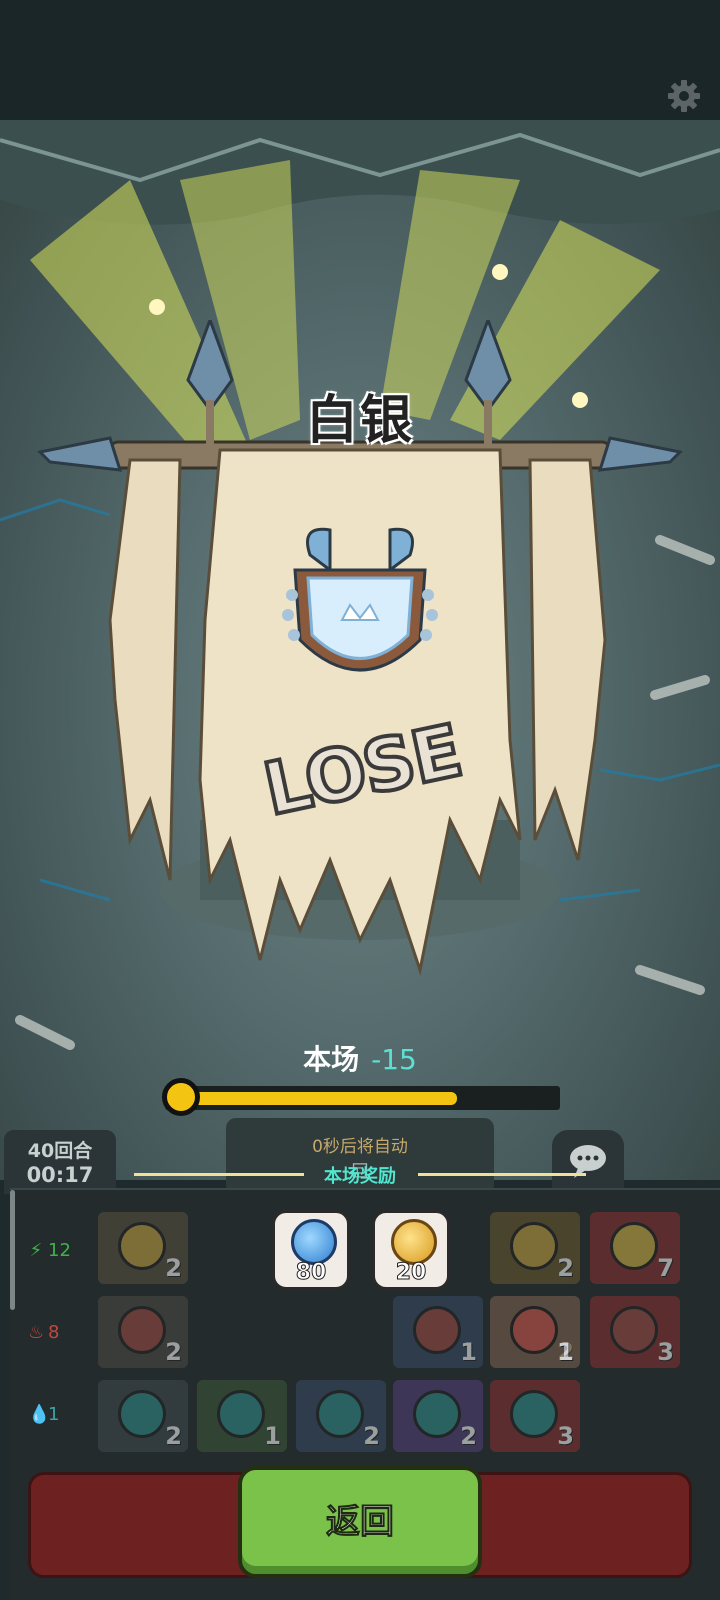  I want to click on reward-energy-orb: 80, so click(311, 1250).